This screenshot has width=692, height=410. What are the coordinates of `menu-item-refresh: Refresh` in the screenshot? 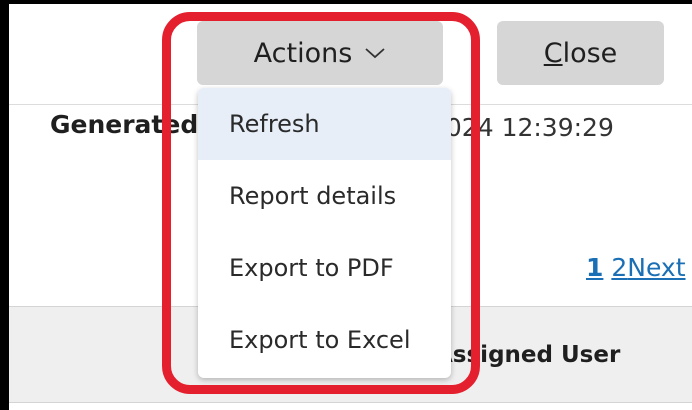 It's located at (324, 124).